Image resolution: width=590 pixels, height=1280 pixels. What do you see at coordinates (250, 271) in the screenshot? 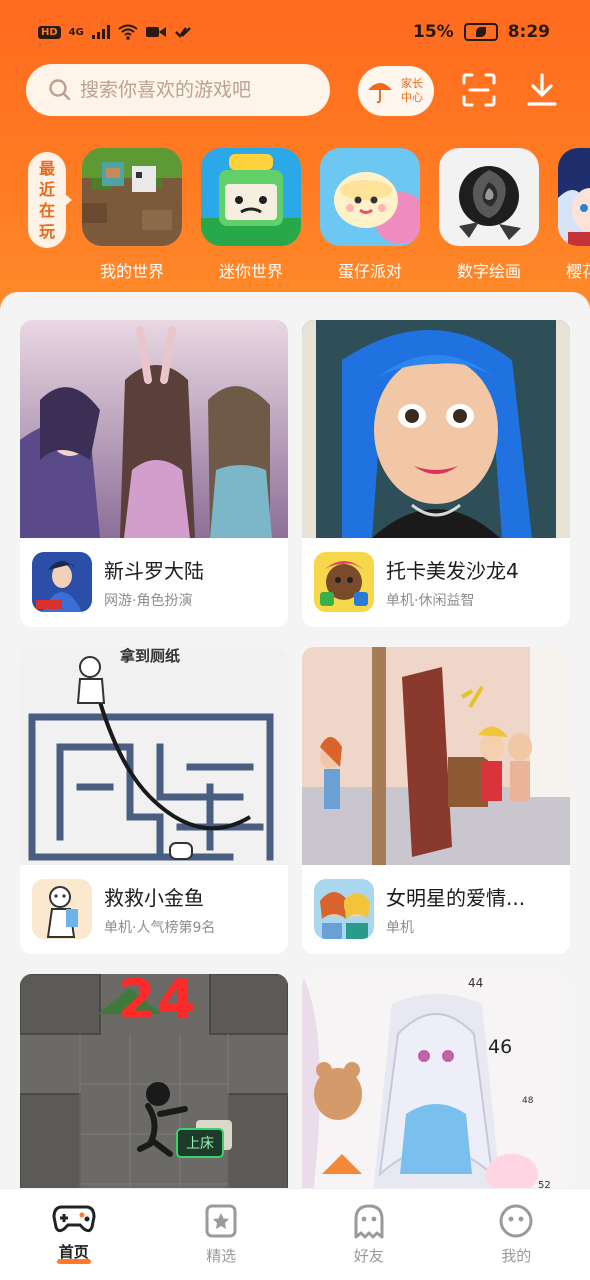
I see `recent-game-label: 迷你世界` at bounding box center [250, 271].